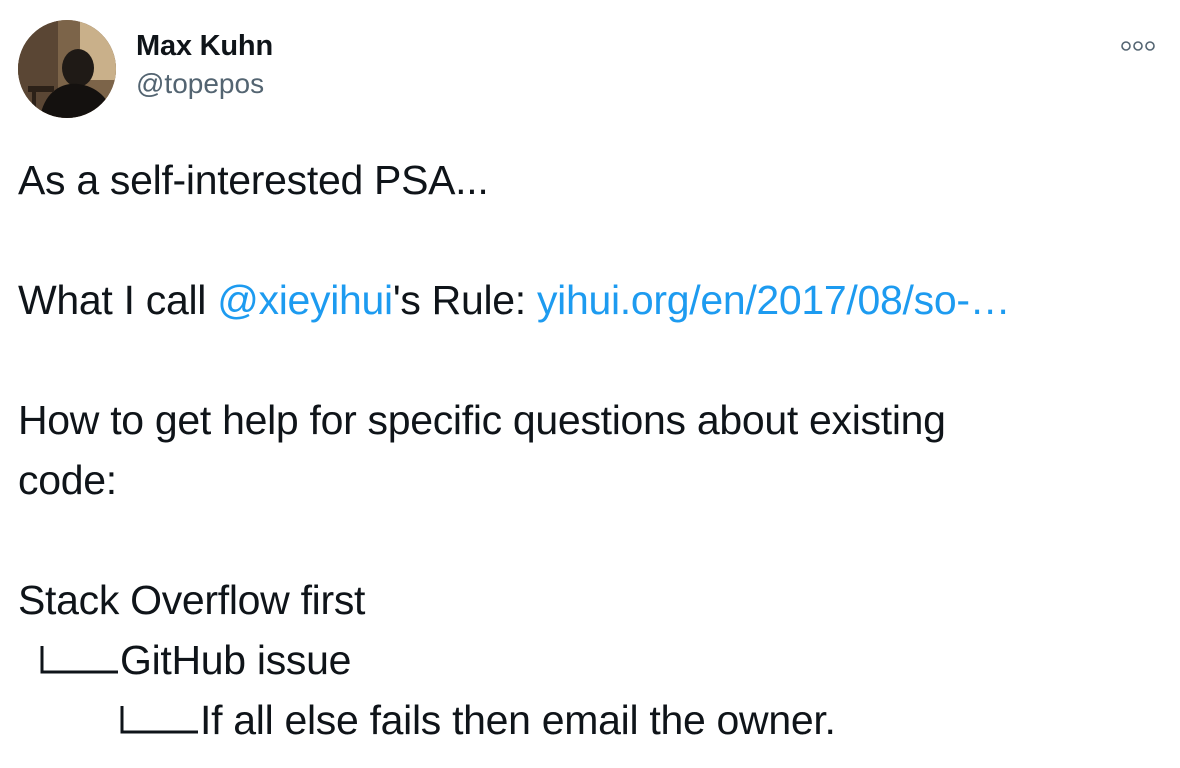  Describe the element at coordinates (192, 600) in the screenshot. I see `tree-root: Stack Overflow first` at that location.